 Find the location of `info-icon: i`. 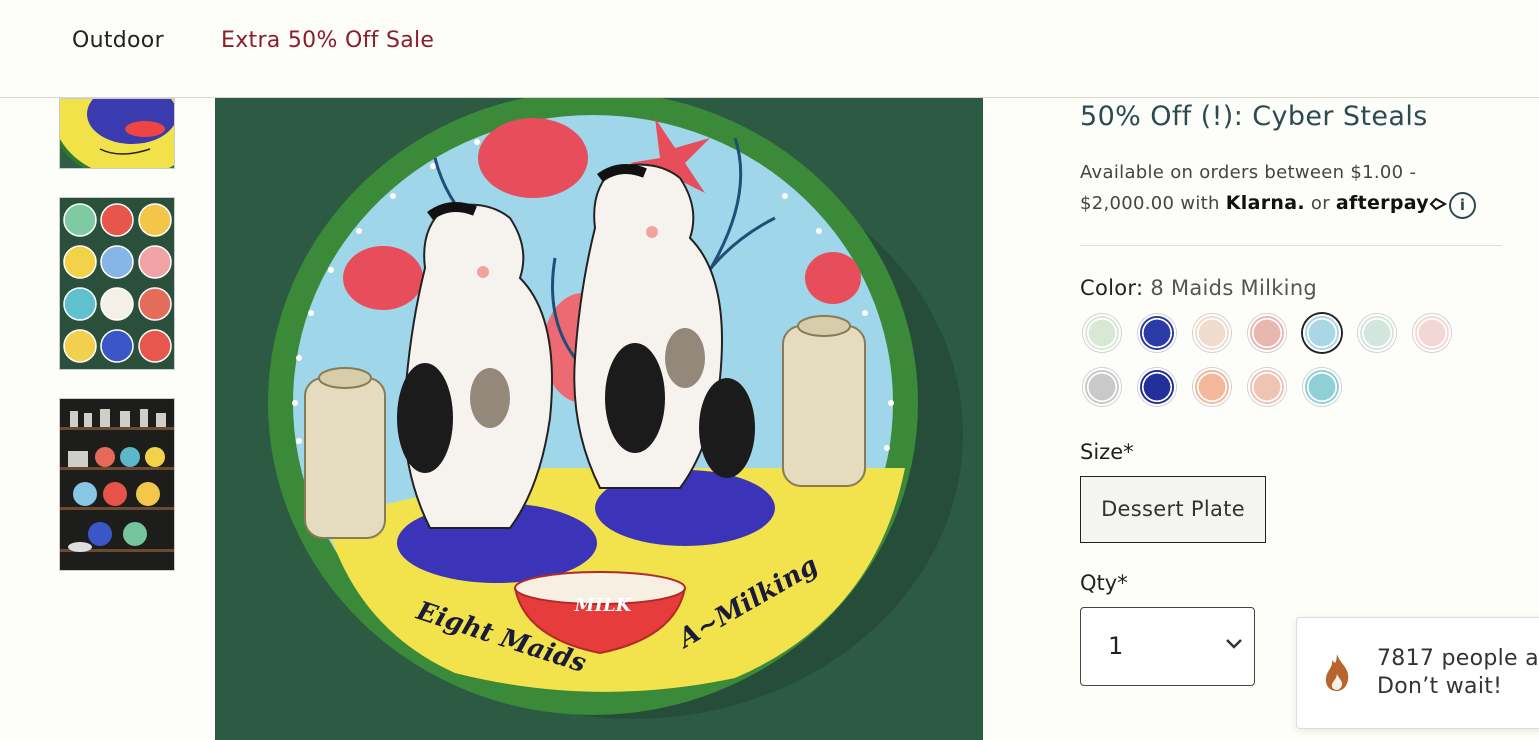

info-icon: i is located at coordinates (1462, 205).